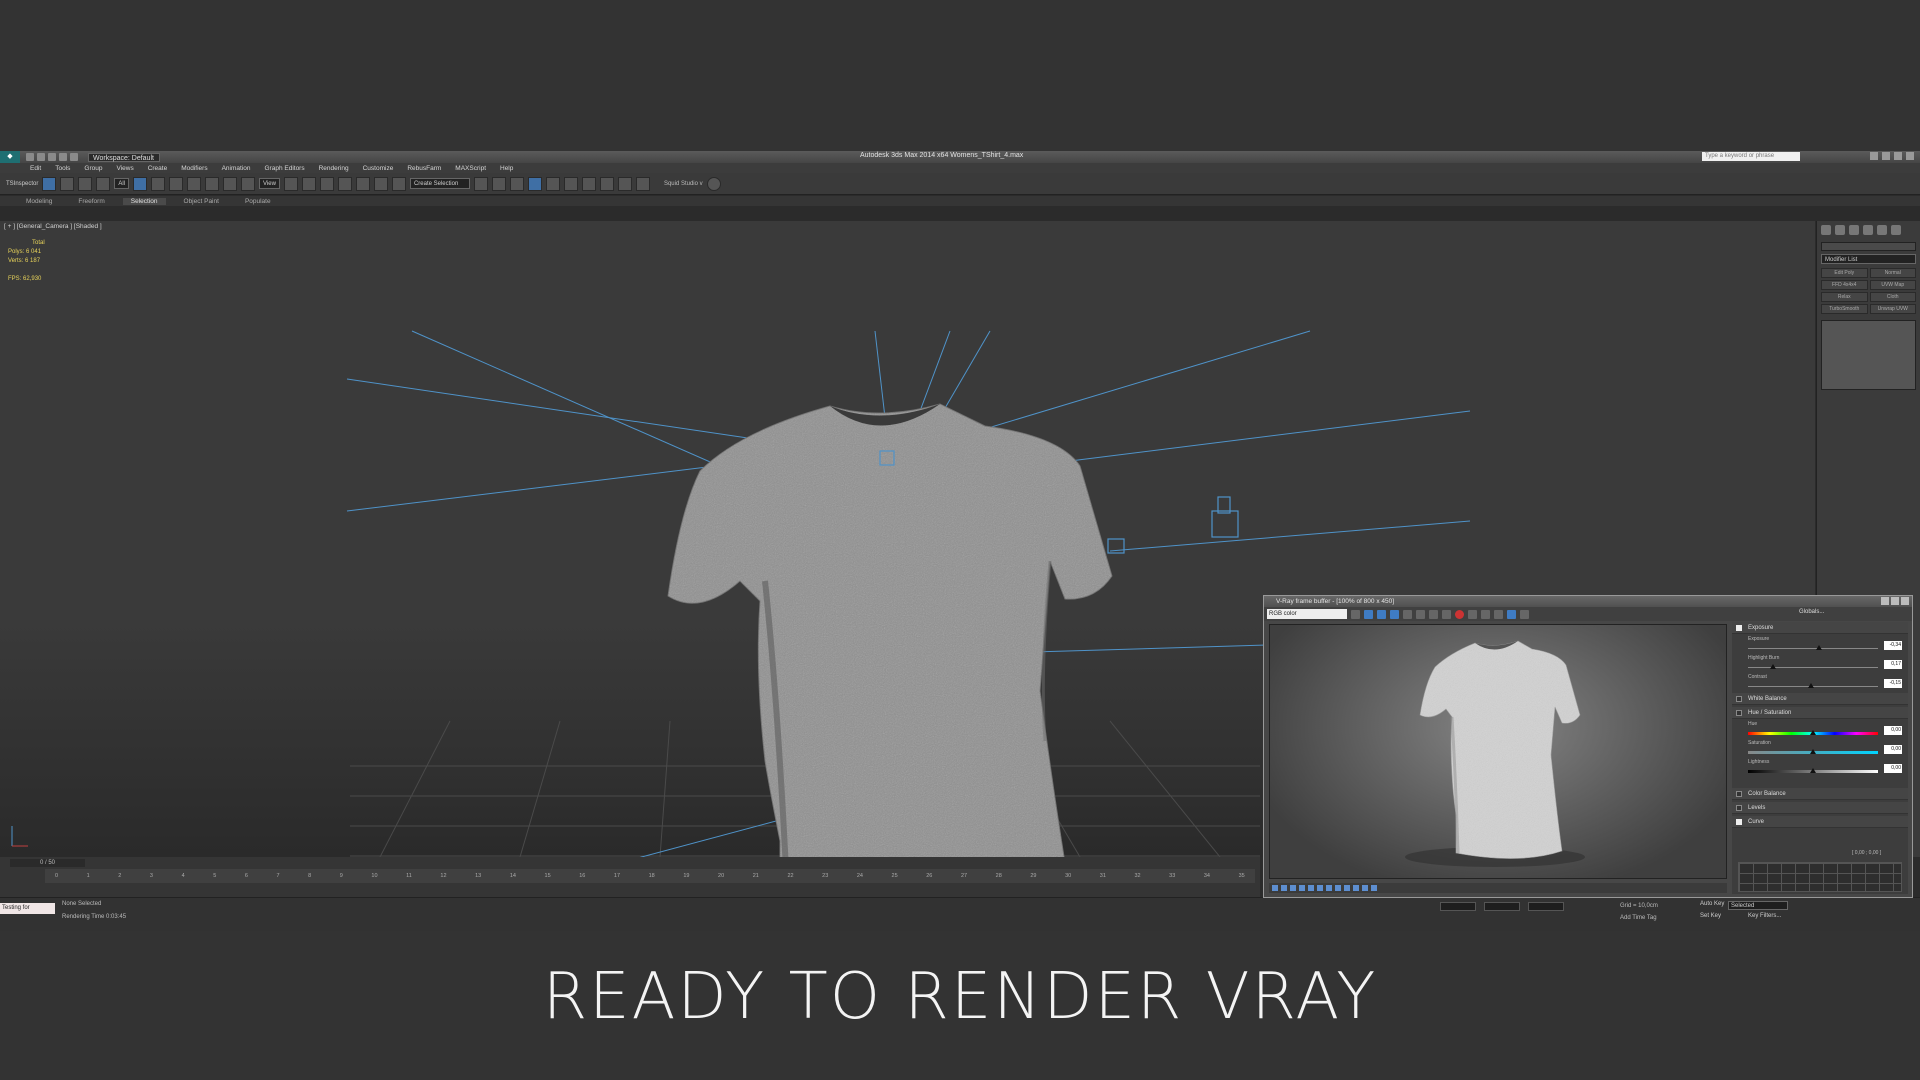 The image size is (1920, 1080). What do you see at coordinates (91, 201) in the screenshot?
I see `ribbon-tab-freeform: Freeform` at bounding box center [91, 201].